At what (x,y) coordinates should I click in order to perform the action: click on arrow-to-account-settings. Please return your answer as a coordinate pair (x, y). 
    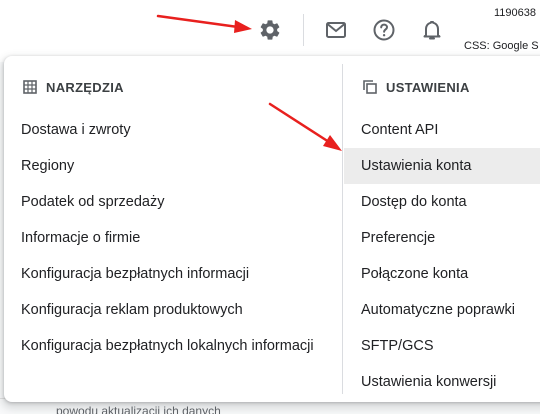
    Looking at the image, I should click on (305, 126).